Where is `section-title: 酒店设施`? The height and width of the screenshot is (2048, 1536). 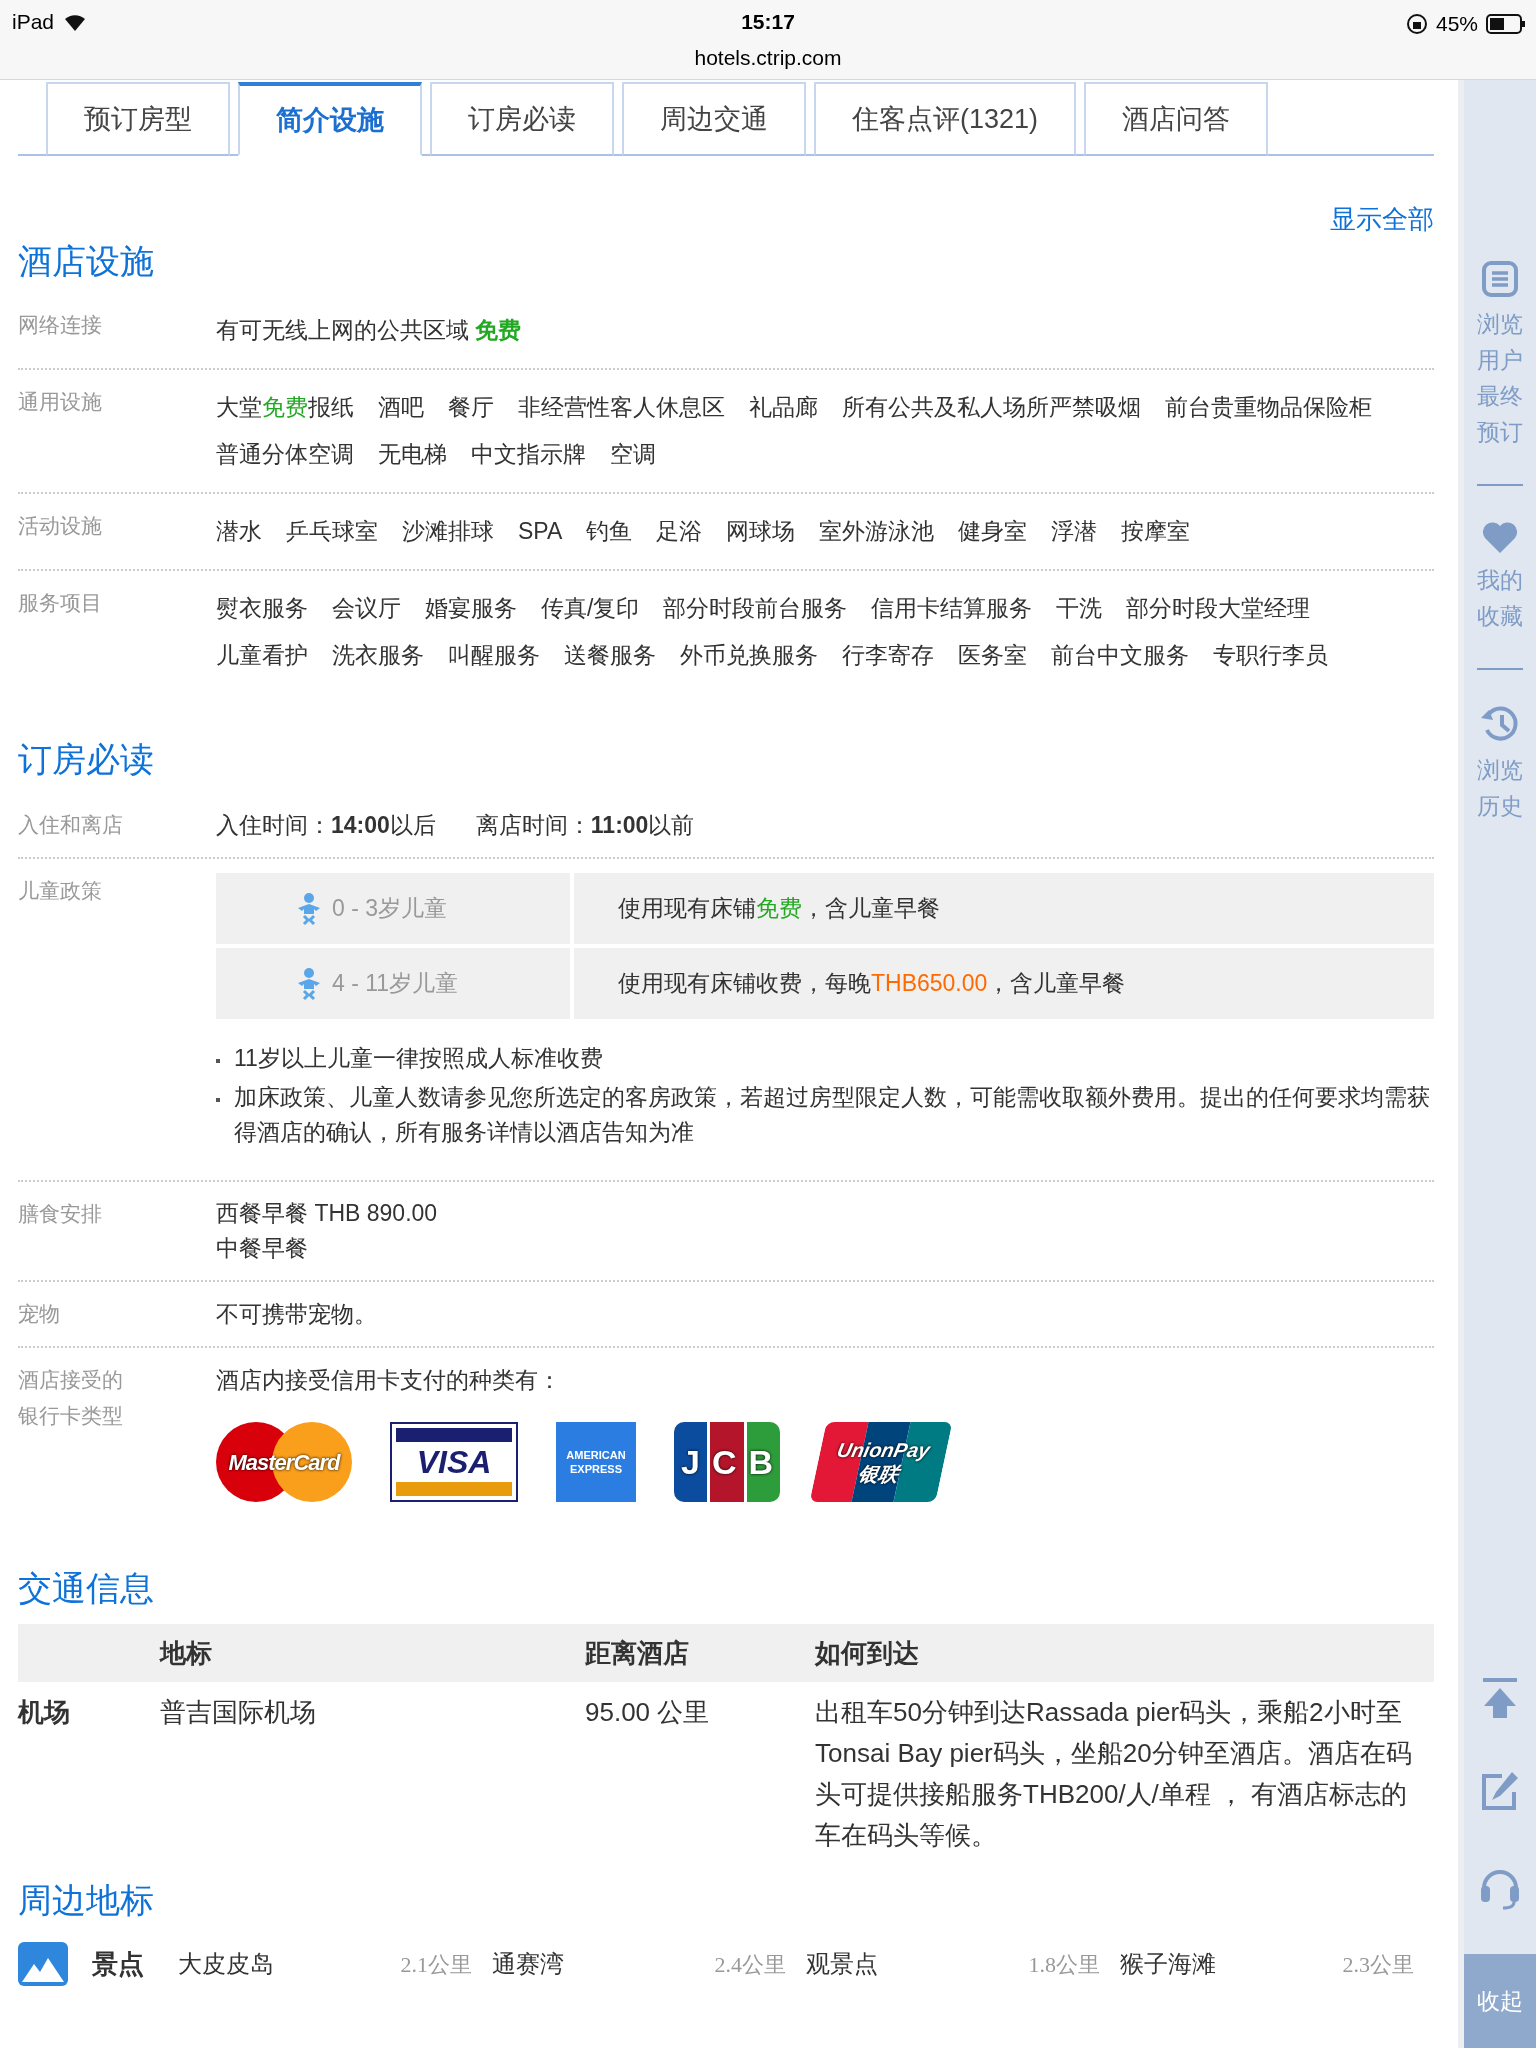
section-title: 酒店设施 is located at coordinates (86, 261).